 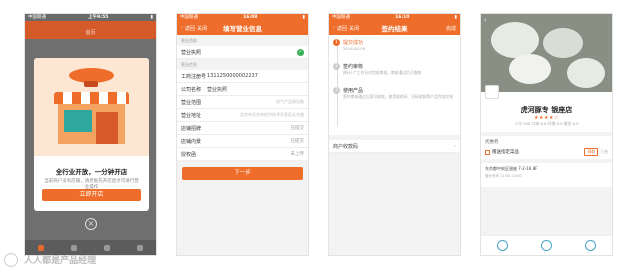 What do you see at coordinates (242, 102) in the screenshot?
I see `scope-row: 营业范围 电气产品和设备` at bounding box center [242, 102].